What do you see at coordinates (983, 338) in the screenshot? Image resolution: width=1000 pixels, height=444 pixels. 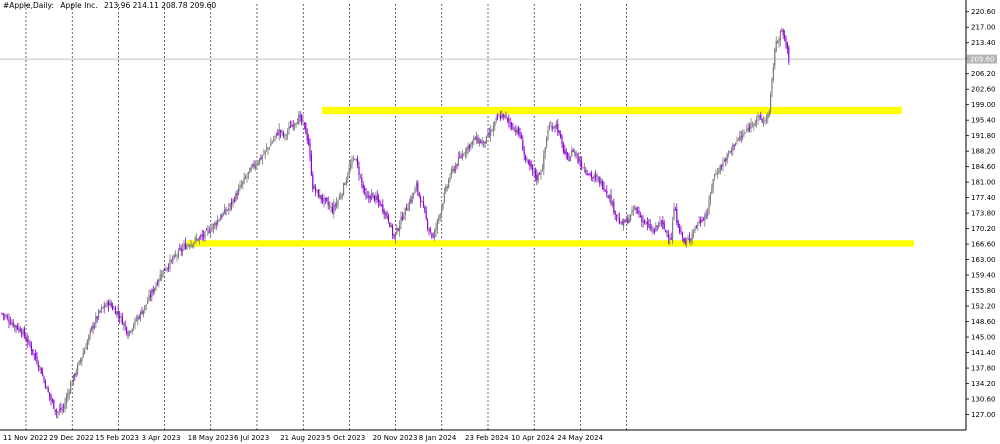 I see `y-tick-label: 145.00` at bounding box center [983, 338].